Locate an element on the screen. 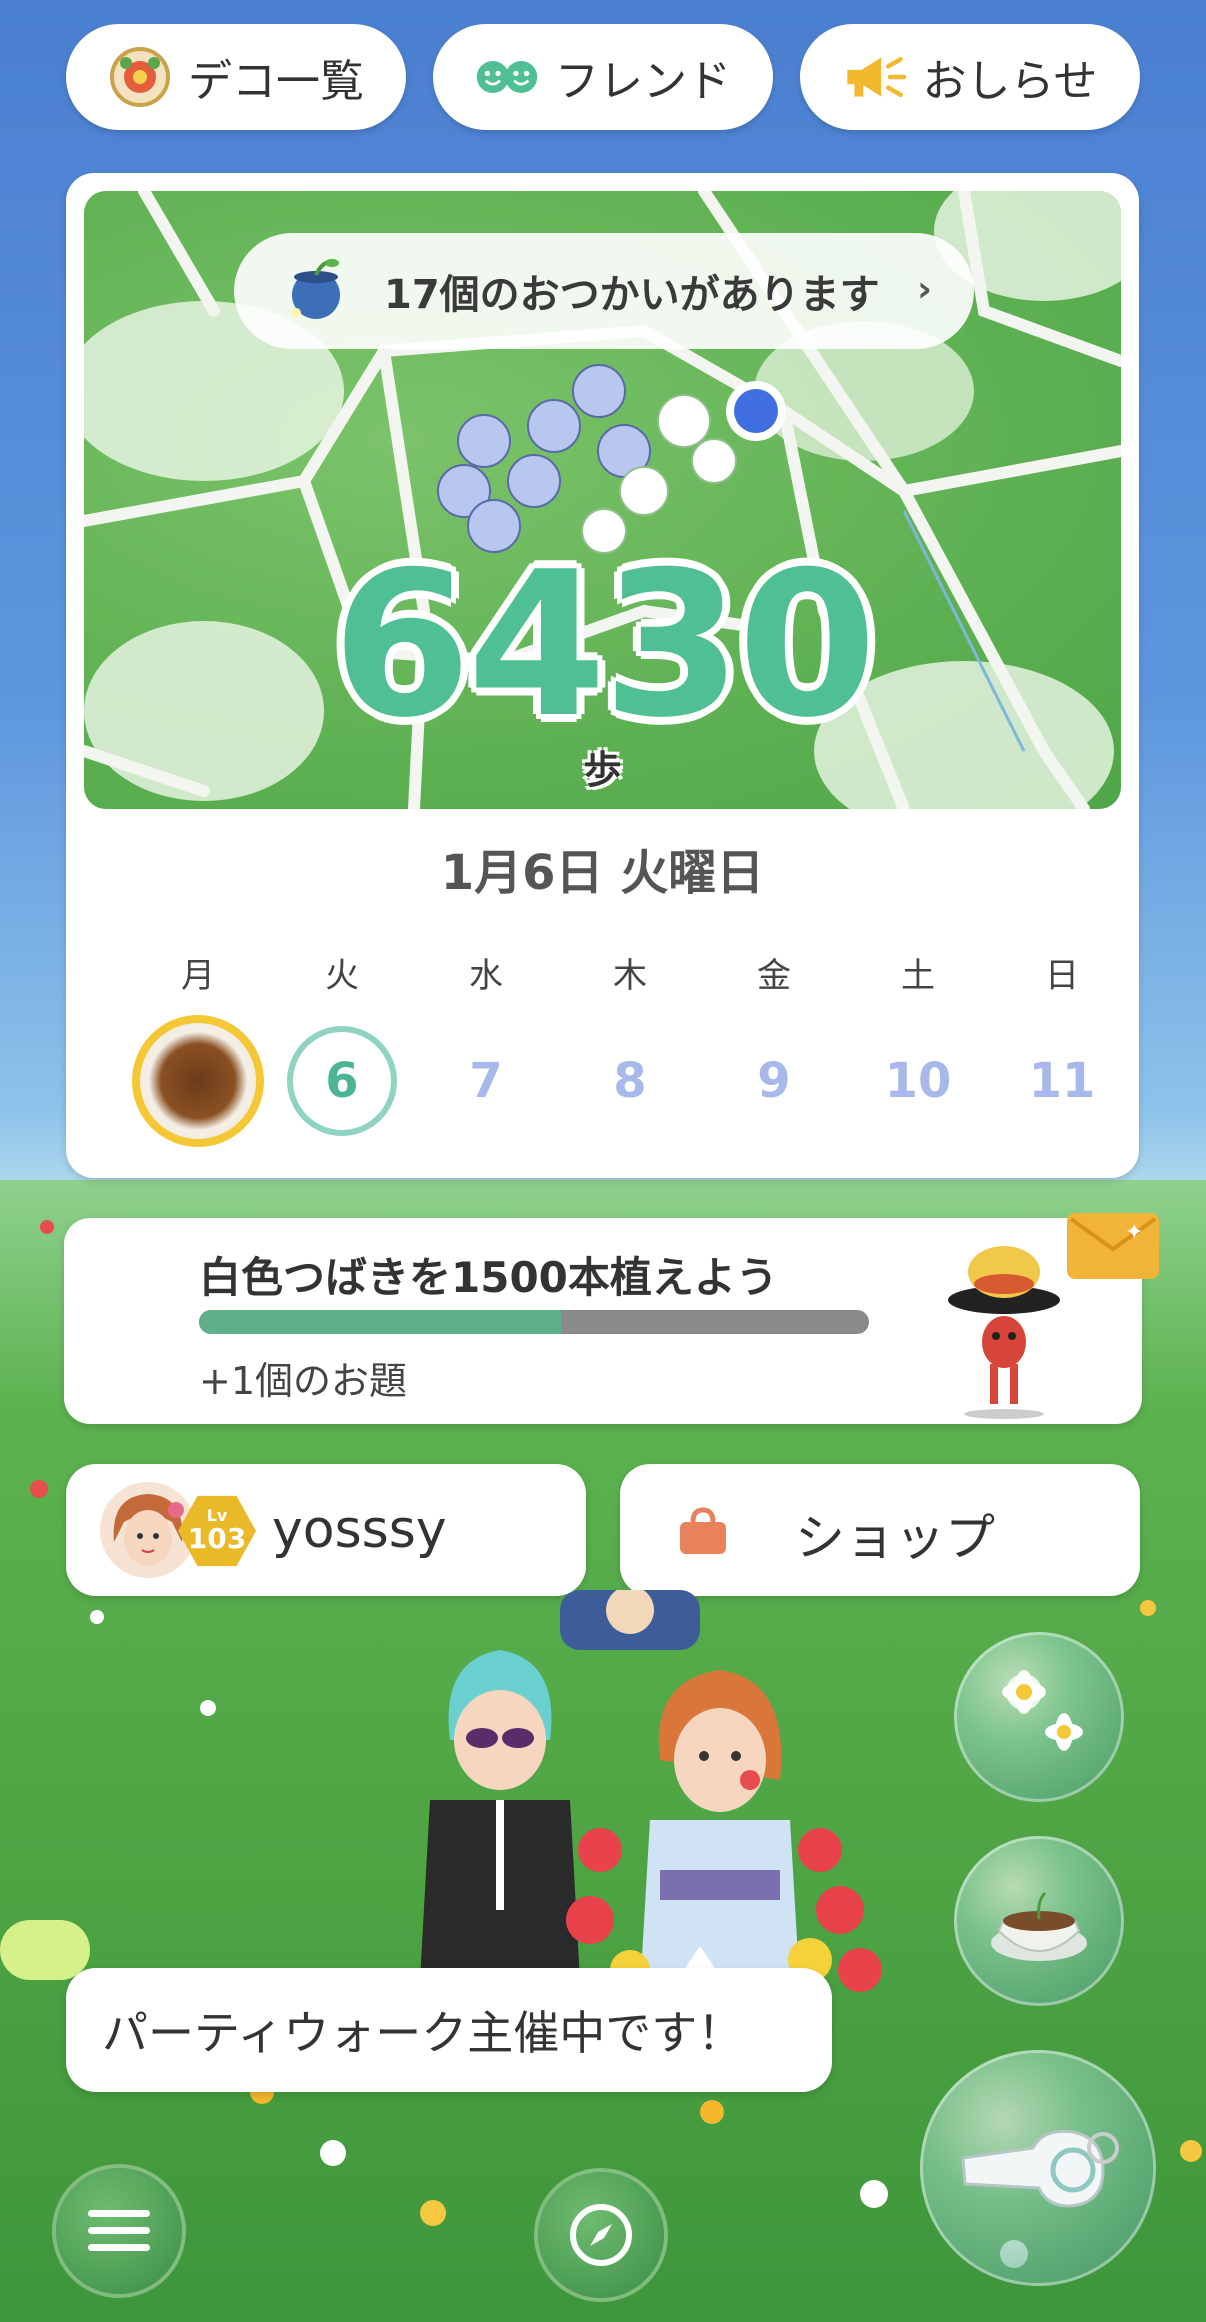 This screenshot has width=1206, height=2322. day-number: 7 is located at coordinates (486, 1081).